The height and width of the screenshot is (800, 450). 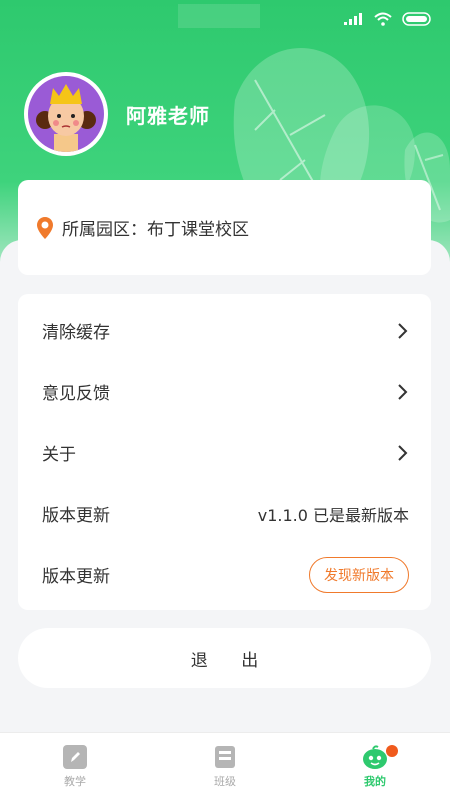 I want to click on campus-label: 所属园区：布丁课堂校区, so click(x=155, y=230).